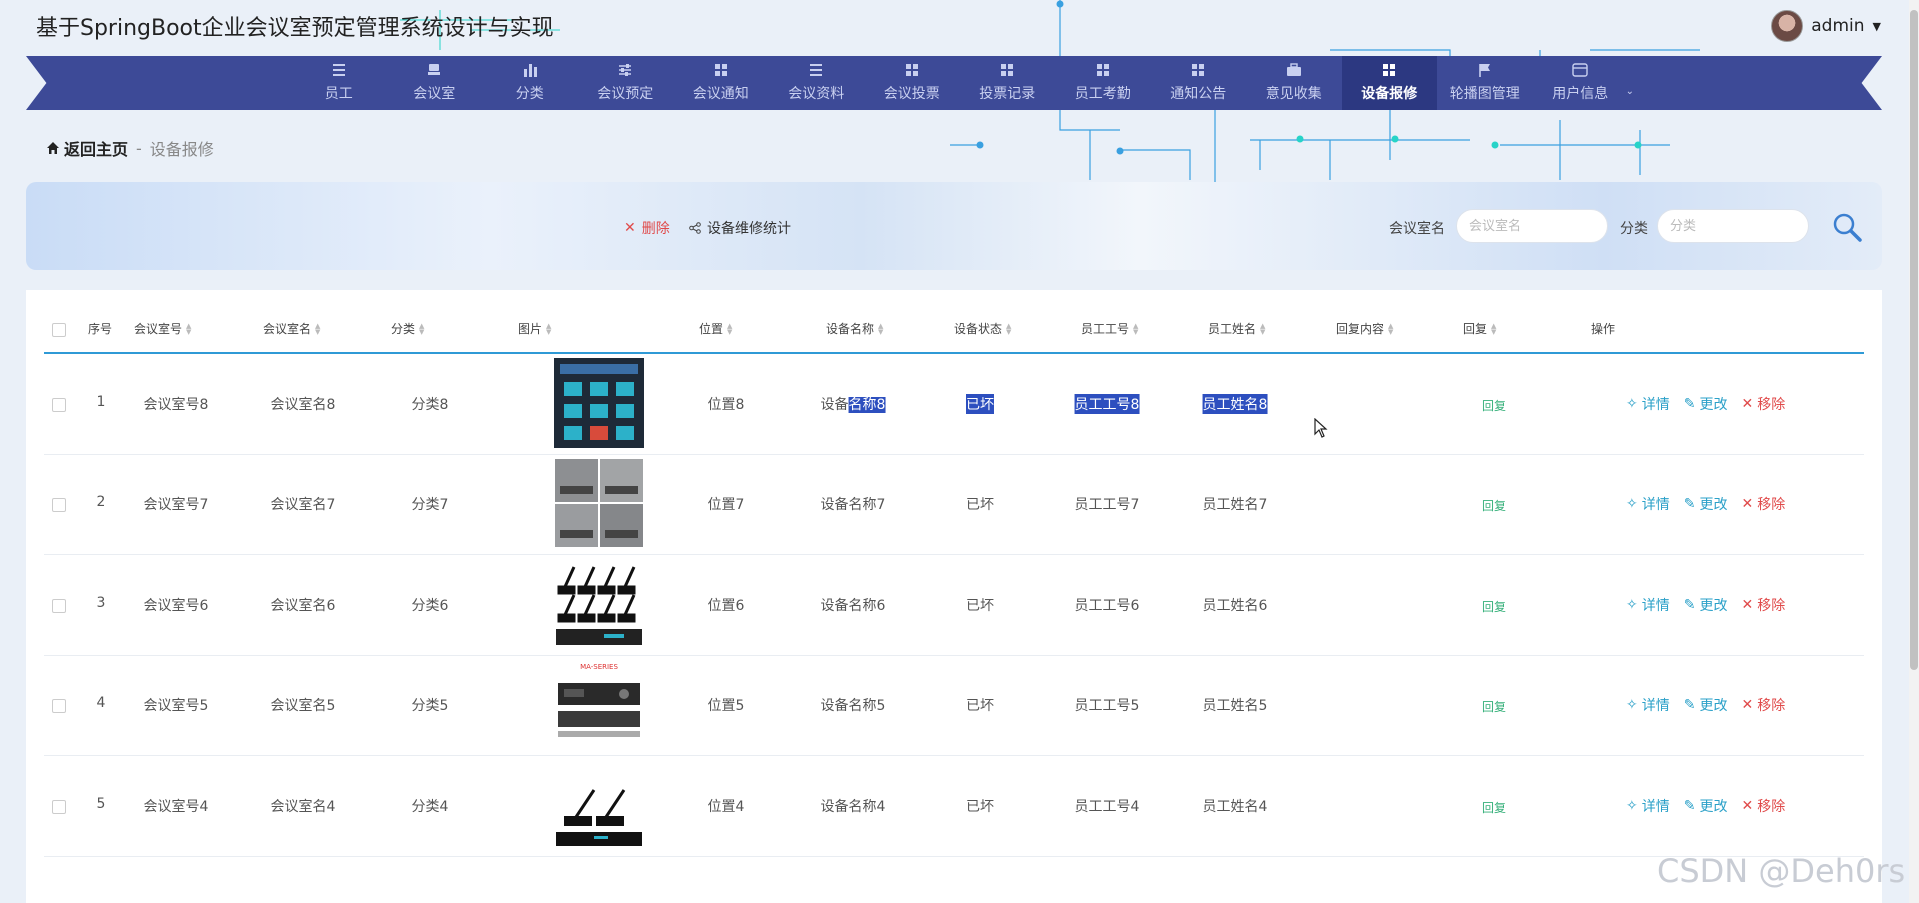  I want to click on nav-item-9: 通知公告, so click(1199, 83).